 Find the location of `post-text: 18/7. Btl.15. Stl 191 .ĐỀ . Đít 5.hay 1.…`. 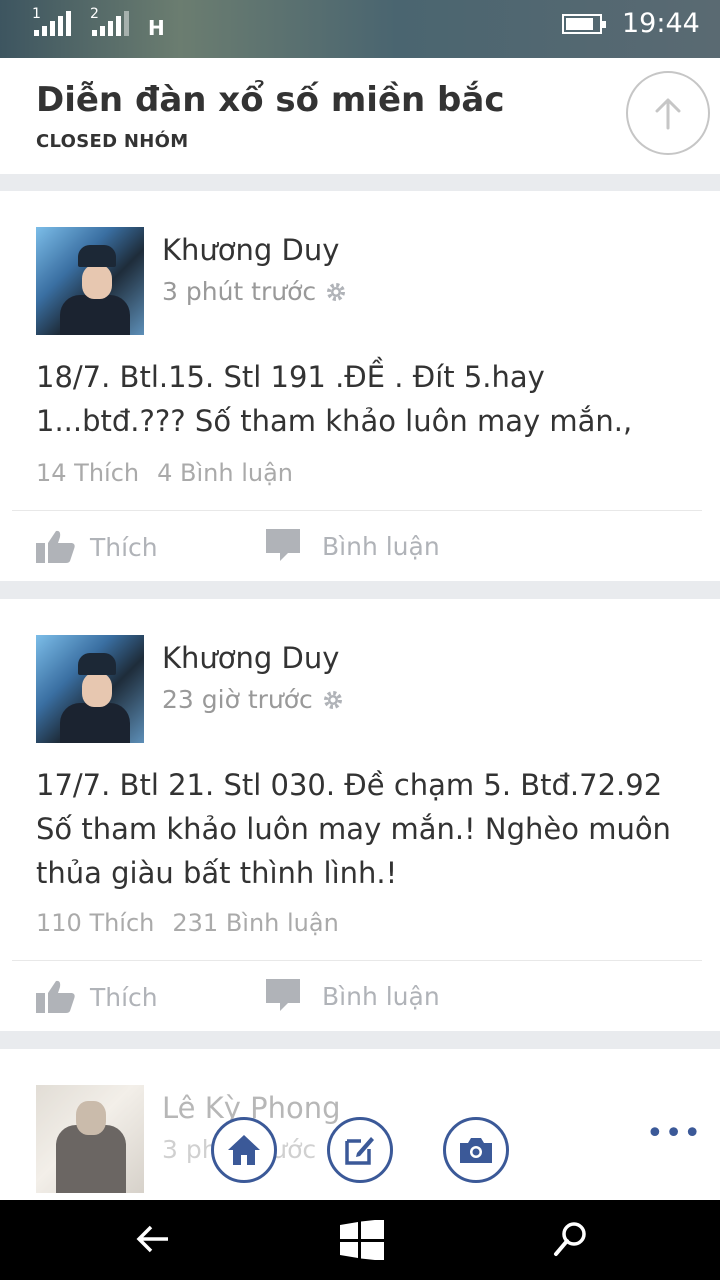

post-text: 18/7. Btl.15. Stl 191 .ĐỀ . Đít 5.hay 1.… is located at coordinates (334, 399).